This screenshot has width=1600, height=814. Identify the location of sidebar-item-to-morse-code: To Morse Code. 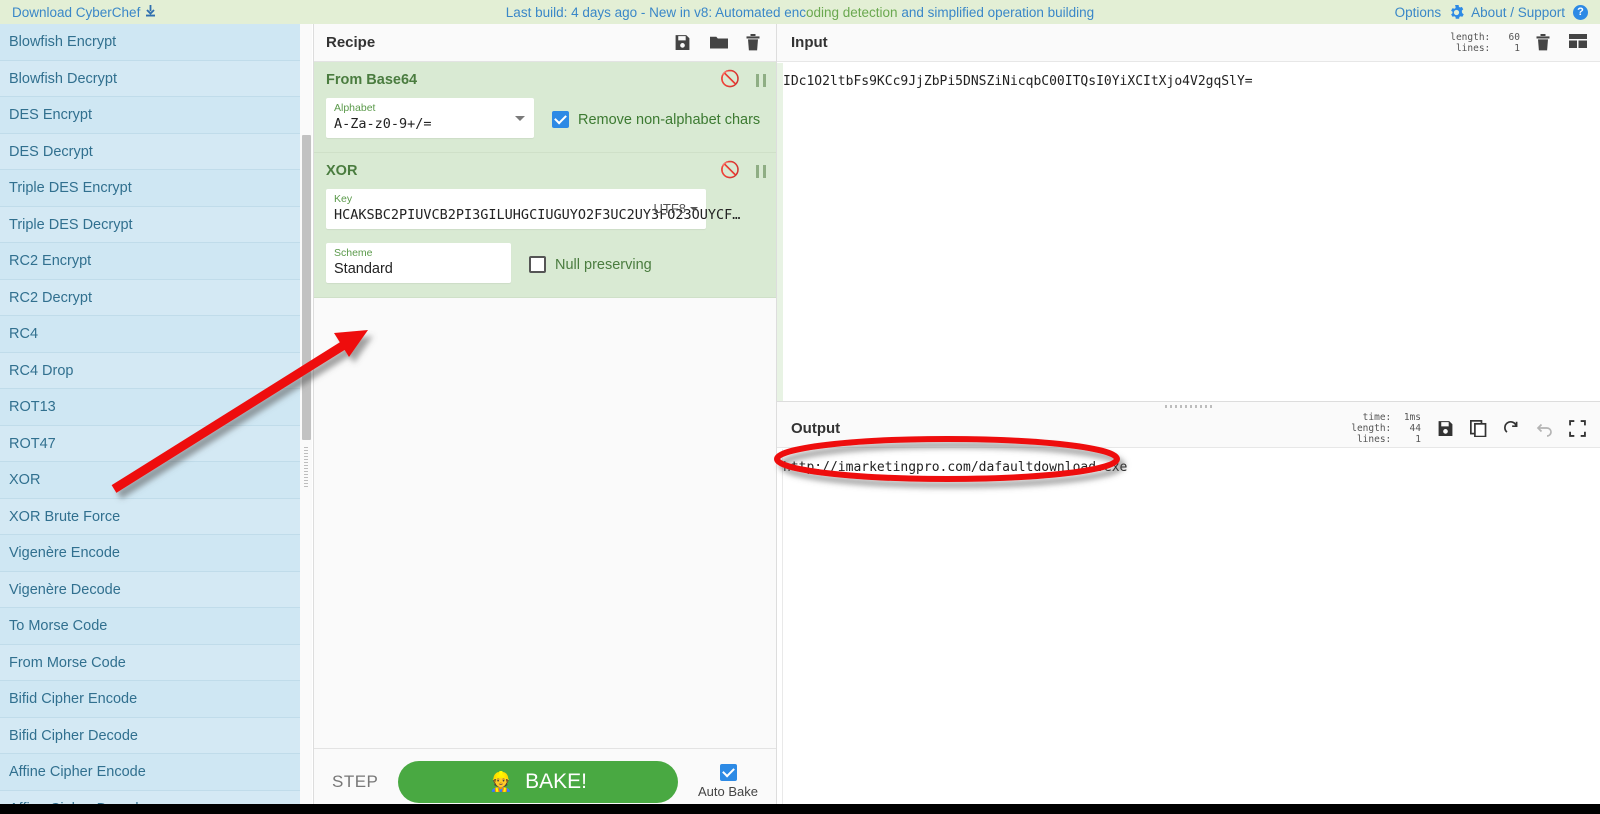
(150, 626).